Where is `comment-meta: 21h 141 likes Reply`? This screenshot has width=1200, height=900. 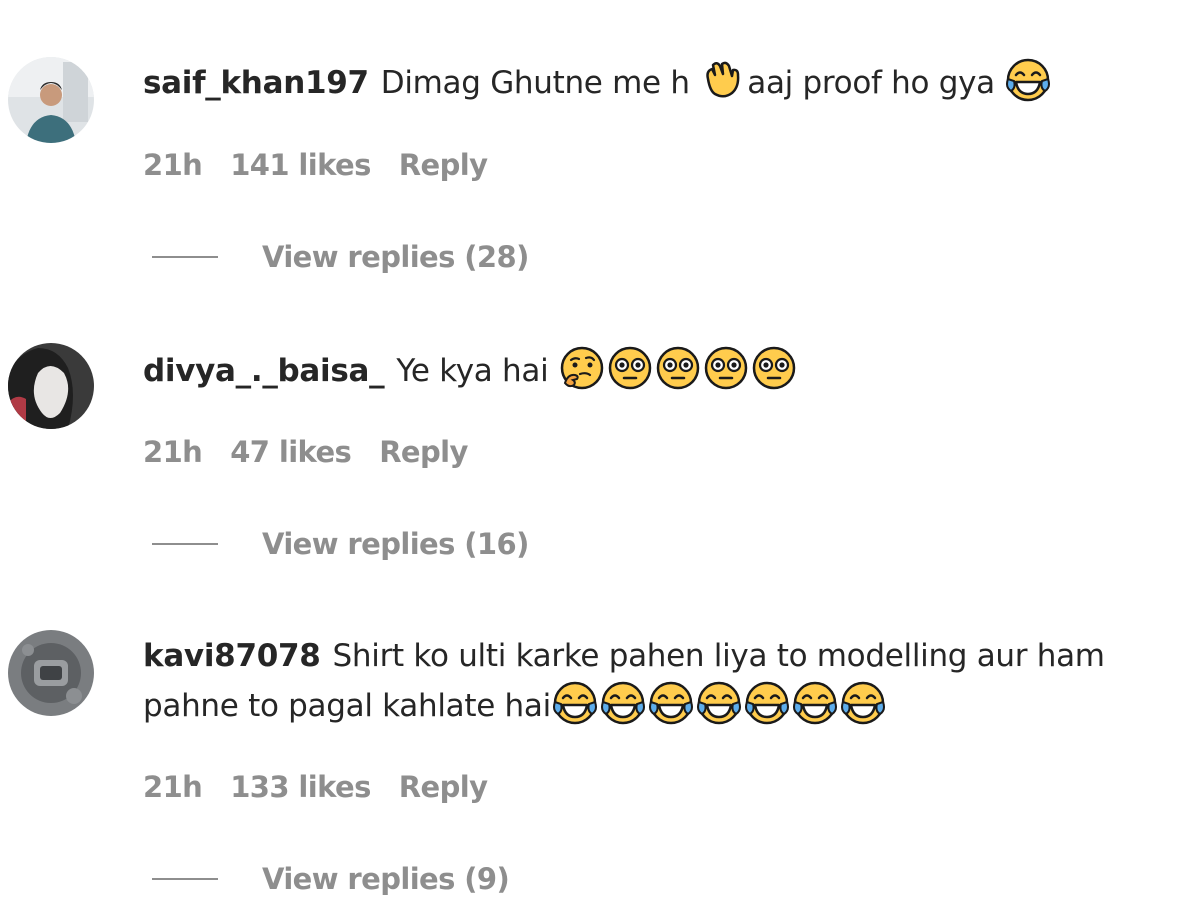
comment-meta: 21h 141 likes Reply is located at coordinates (329, 165).